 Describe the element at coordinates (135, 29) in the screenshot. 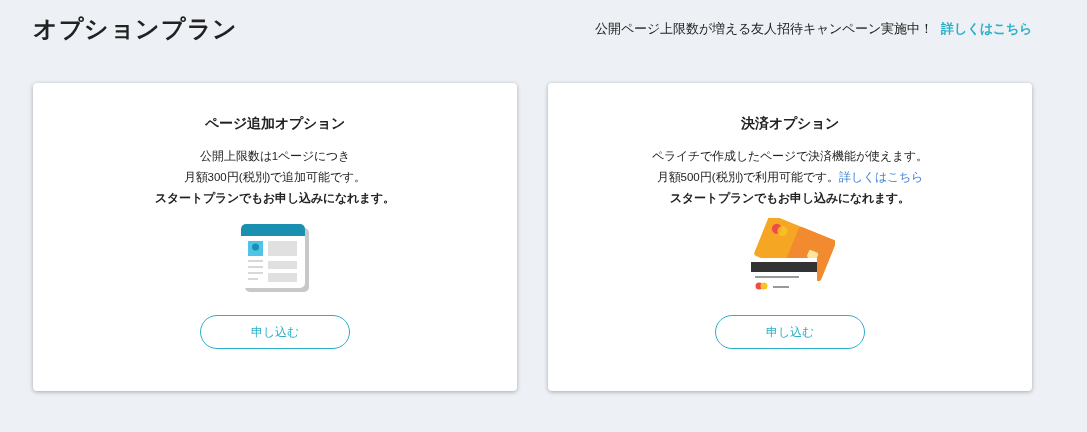

I see `page-title: オプションプラン` at that location.